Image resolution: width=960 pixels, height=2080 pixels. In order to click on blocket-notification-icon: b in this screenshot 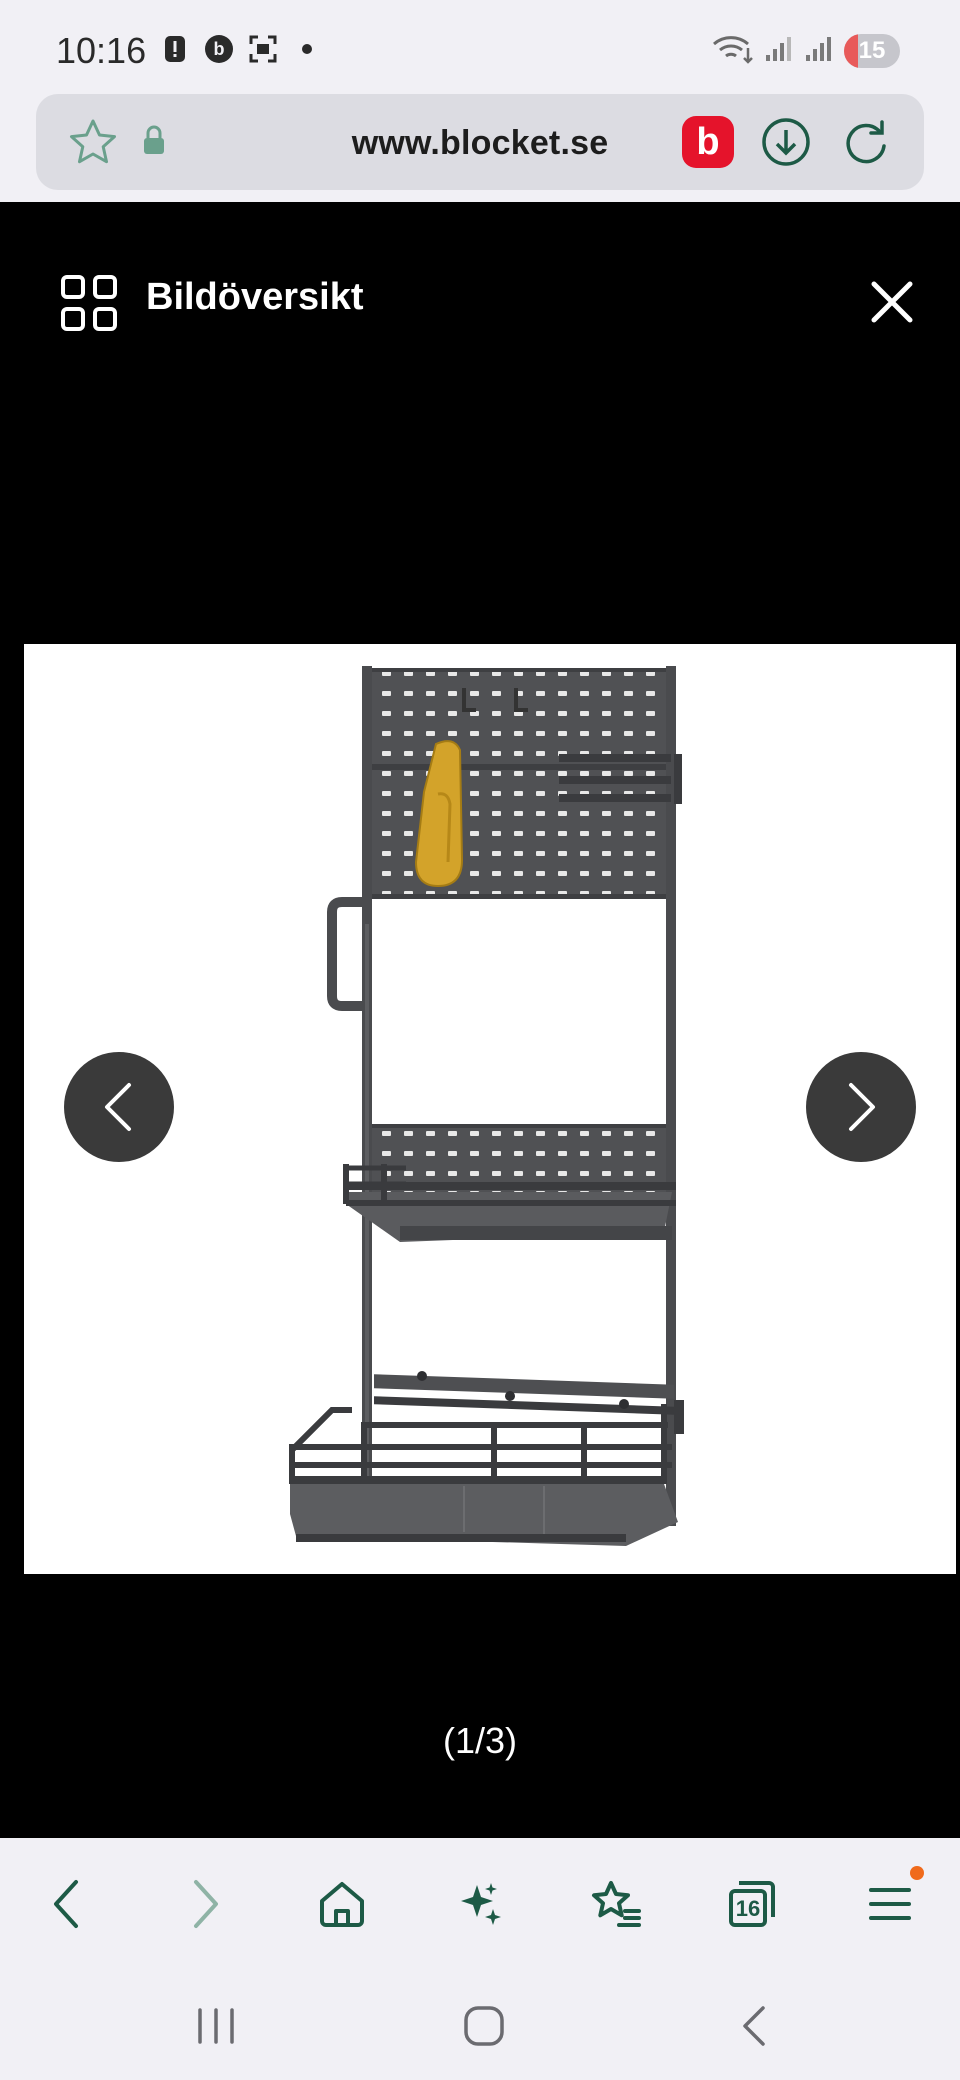, I will do `click(219, 49)`.